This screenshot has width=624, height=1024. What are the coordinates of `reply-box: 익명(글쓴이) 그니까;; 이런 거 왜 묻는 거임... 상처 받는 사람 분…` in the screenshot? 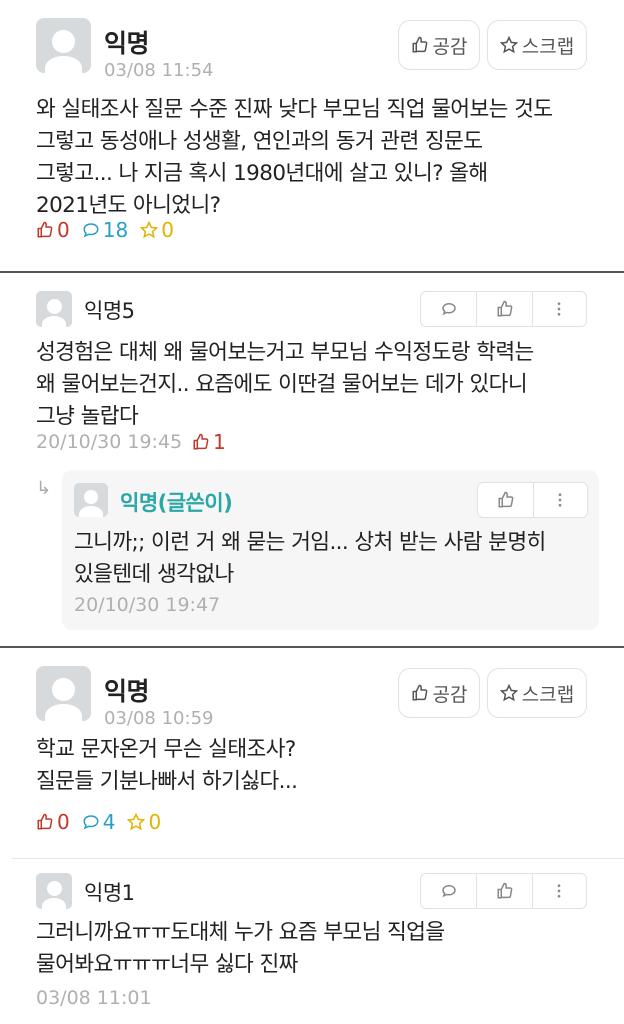 It's located at (330, 550).